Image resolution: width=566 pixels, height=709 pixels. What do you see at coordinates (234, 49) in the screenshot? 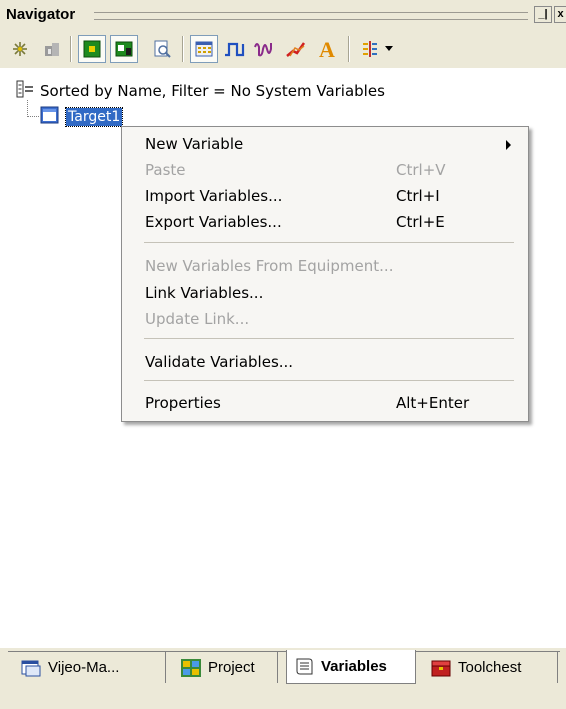
I see `pulse-icon` at bounding box center [234, 49].